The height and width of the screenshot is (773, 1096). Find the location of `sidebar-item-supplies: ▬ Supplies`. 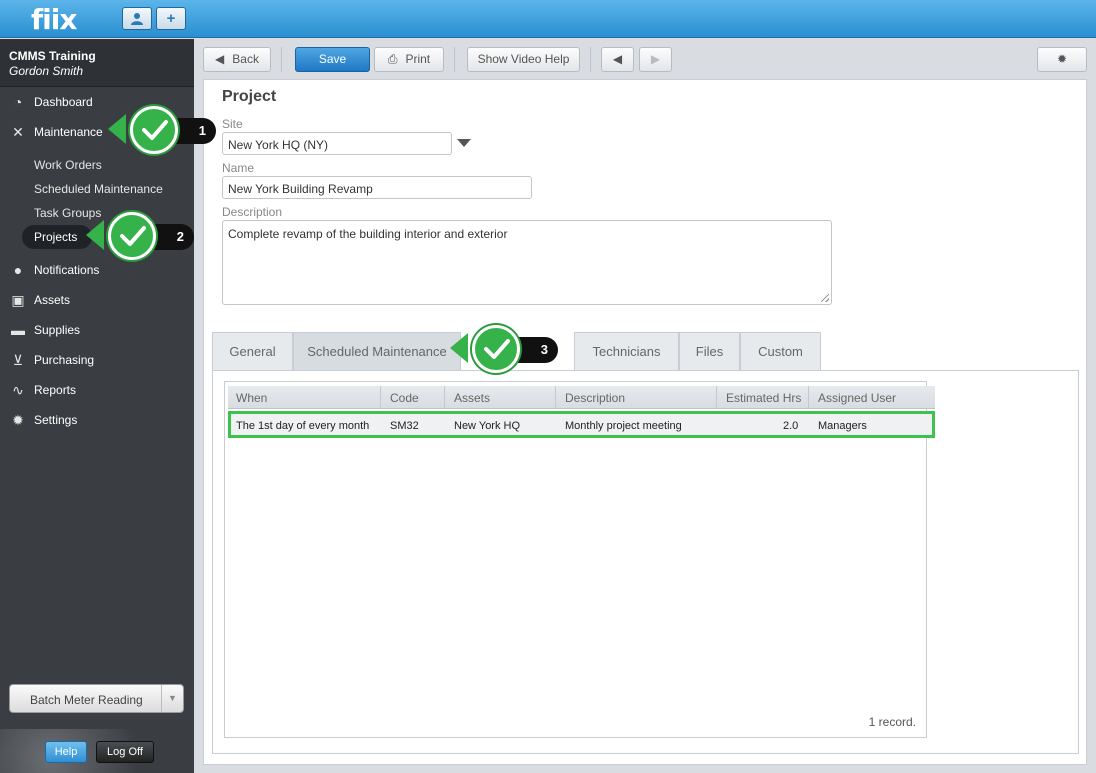

sidebar-item-supplies: ▬ Supplies is located at coordinates (97, 330).